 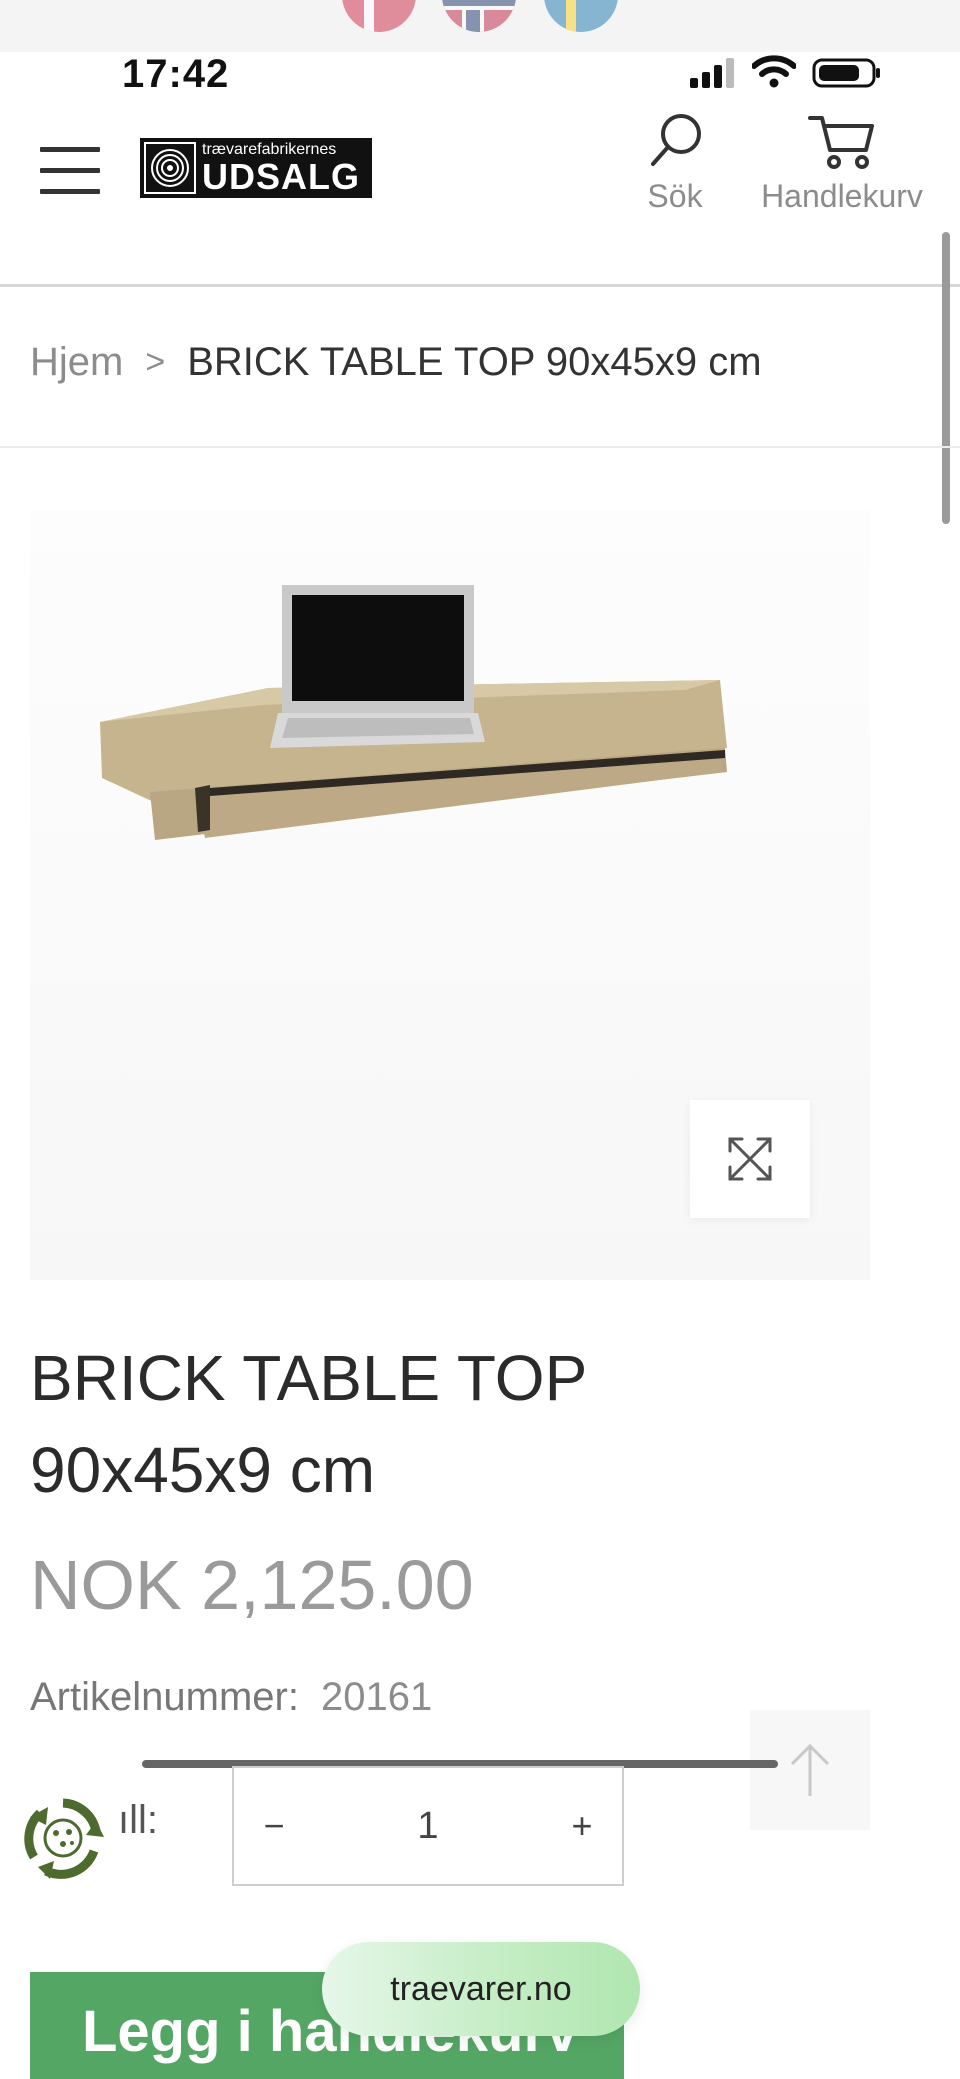 I want to click on cart-label: Handlekurv, so click(x=842, y=196).